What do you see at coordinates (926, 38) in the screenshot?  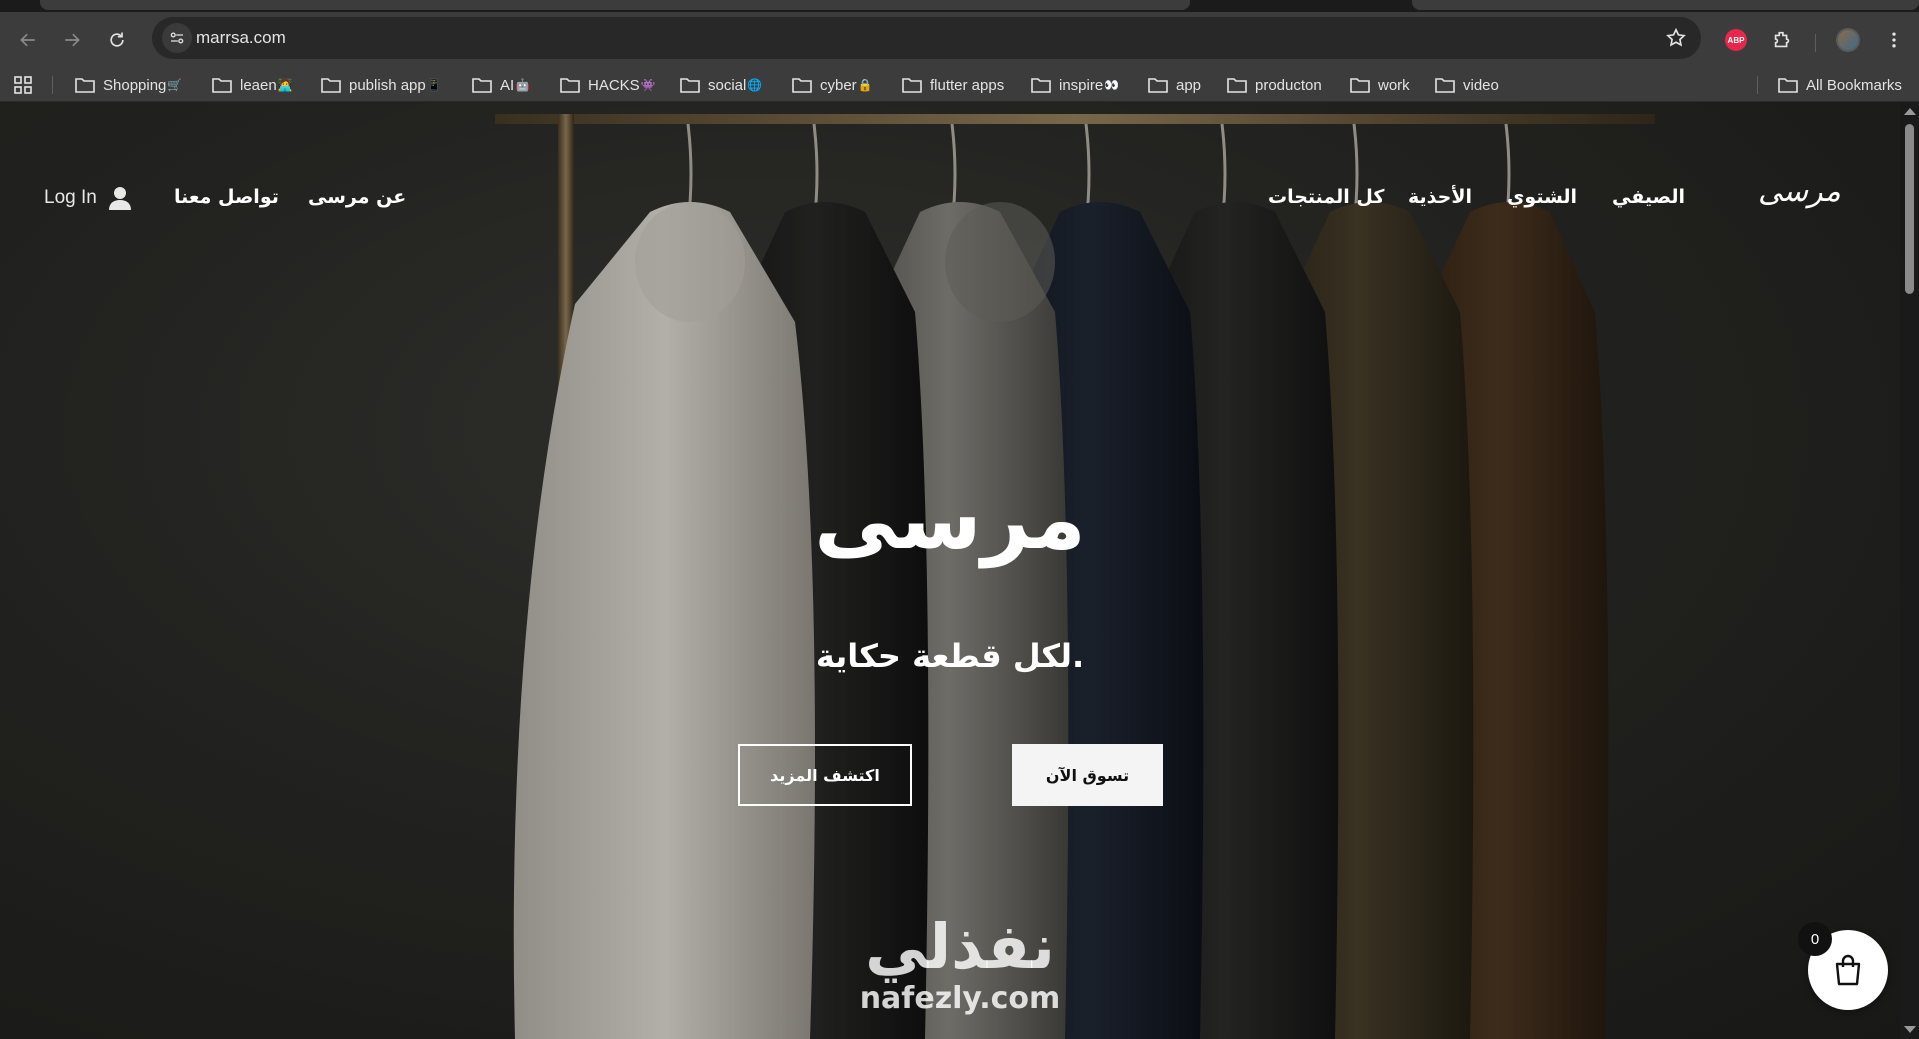 I see `address-bar: marrsa.com` at bounding box center [926, 38].